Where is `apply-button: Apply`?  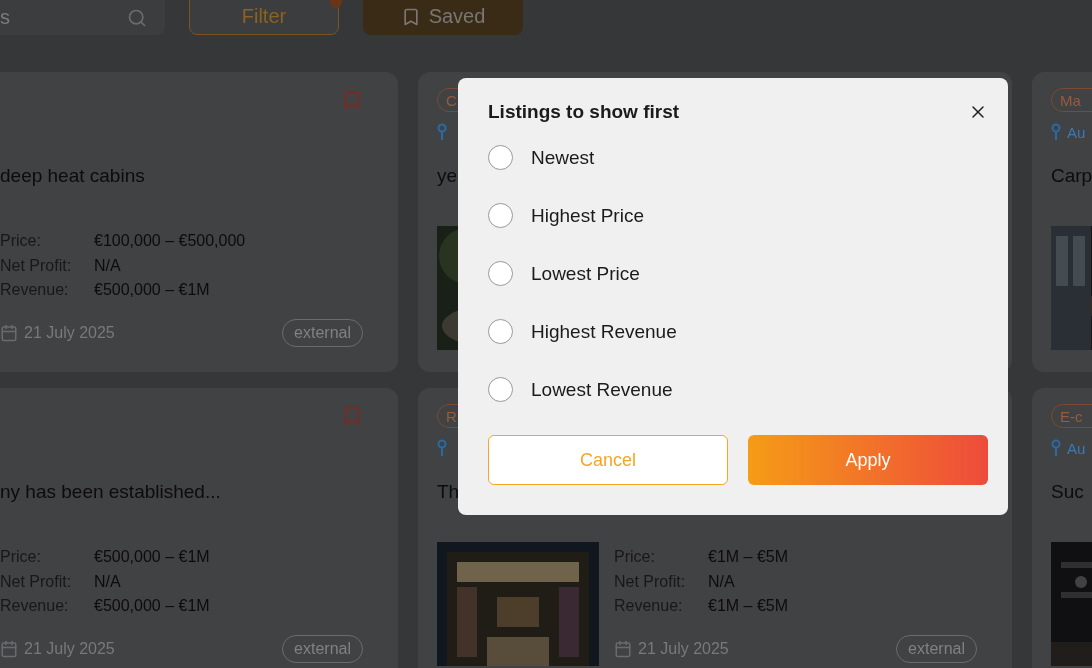 apply-button: Apply is located at coordinates (868, 460).